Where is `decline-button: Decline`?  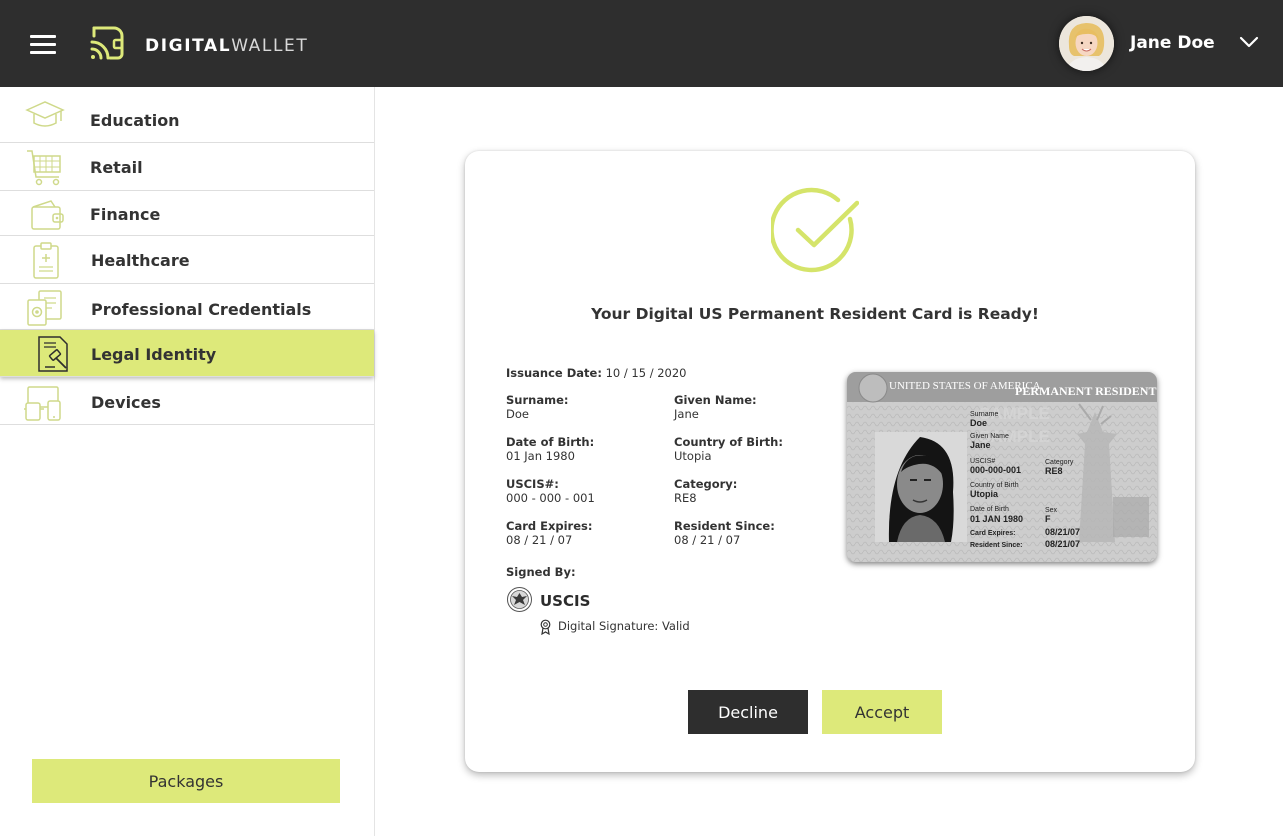 decline-button: Decline is located at coordinates (748, 712).